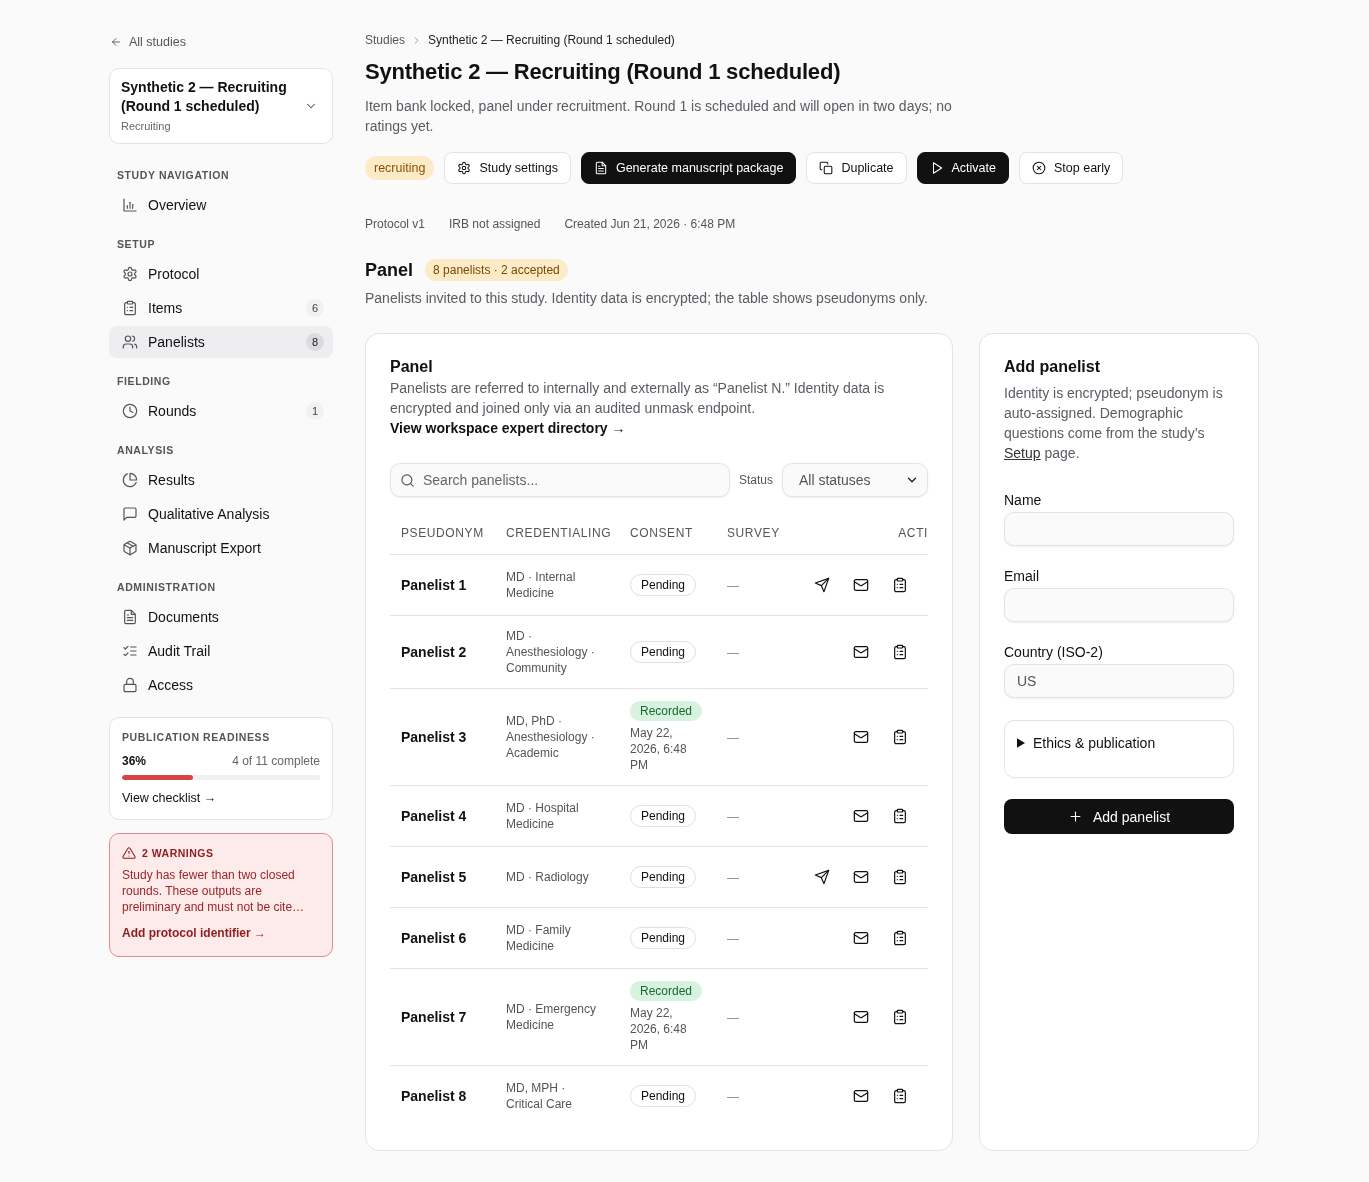 Image resolution: width=1369 pixels, height=1182 pixels. Describe the element at coordinates (1022, 453) in the screenshot. I see `setup-link: Setup` at that location.